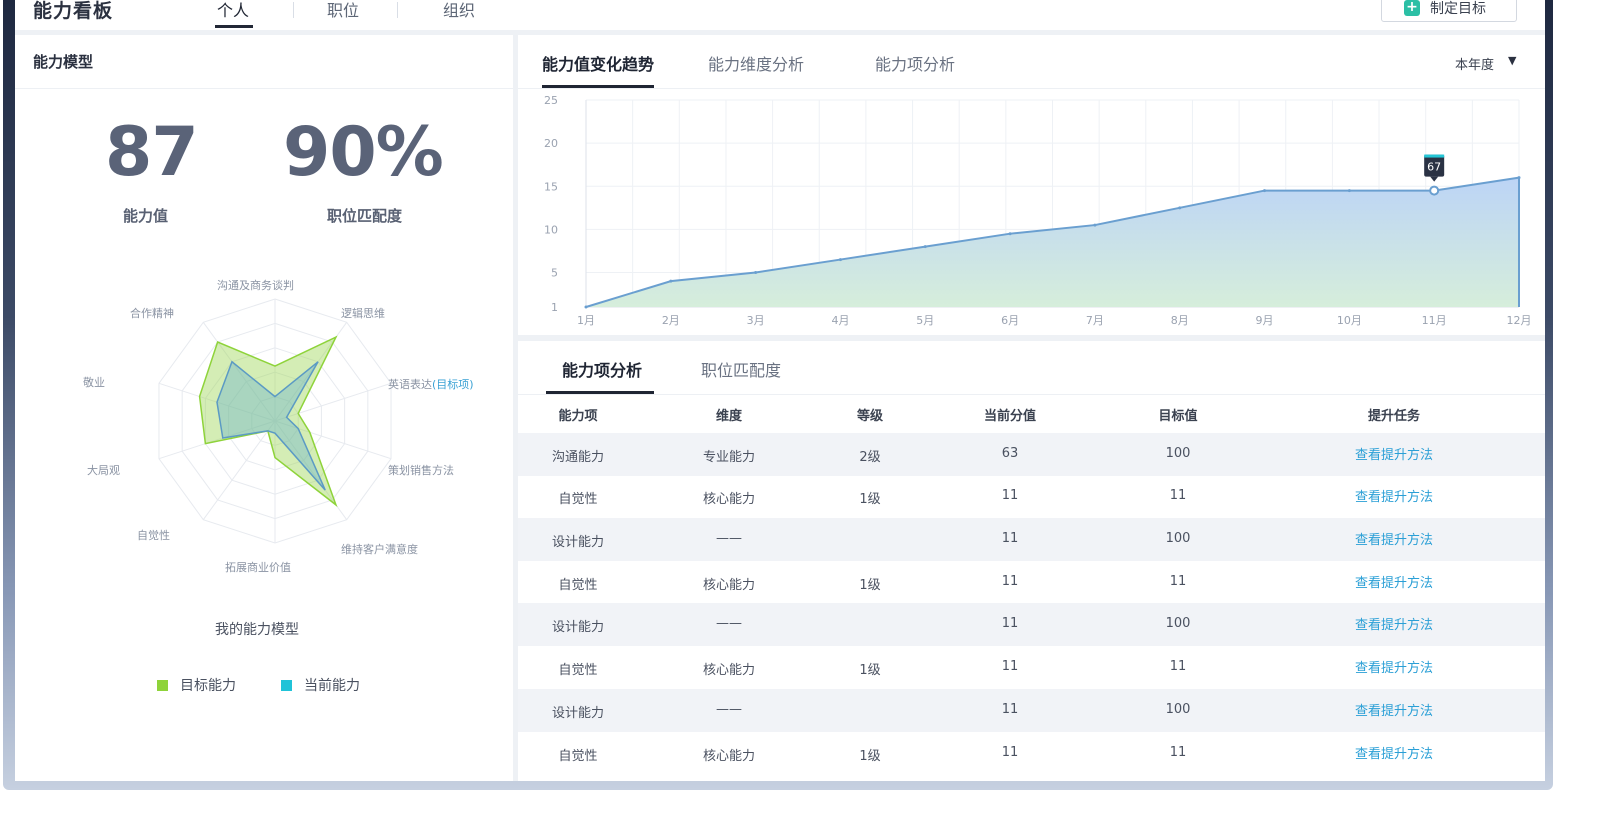 This screenshot has height=836, width=1600. I want to click on ability-score-label: 能力值, so click(146, 216).